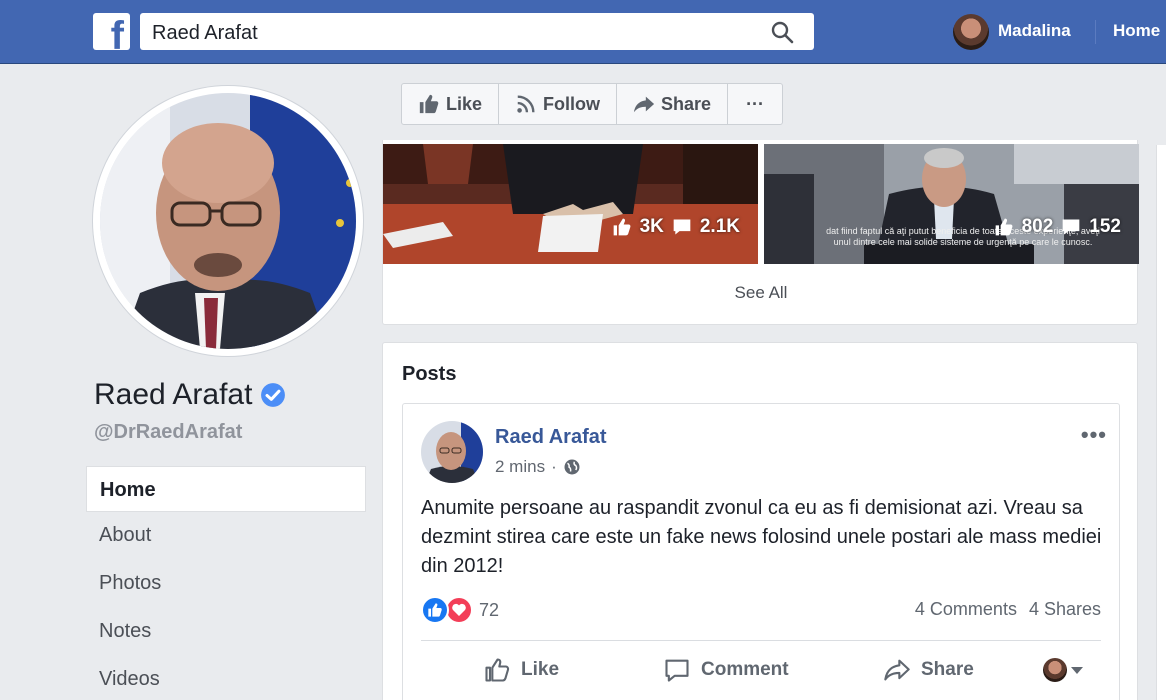 This screenshot has height=700, width=1166. Describe the element at coordinates (111, 31) in the screenshot. I see `facebook-logo-icon: f` at that location.